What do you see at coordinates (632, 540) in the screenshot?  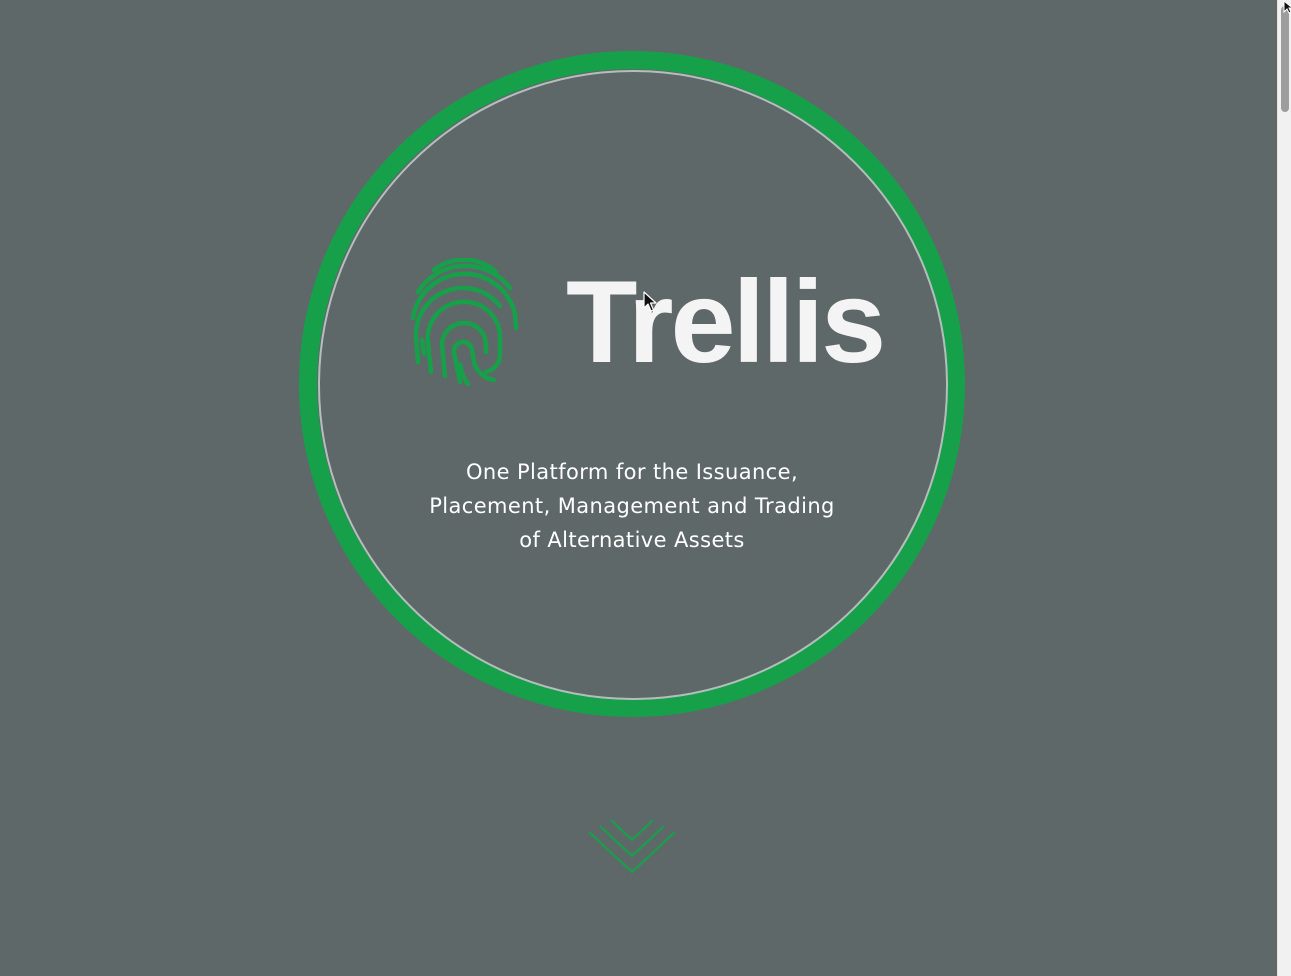 I see `tagline-line: of Alternative Assets` at bounding box center [632, 540].